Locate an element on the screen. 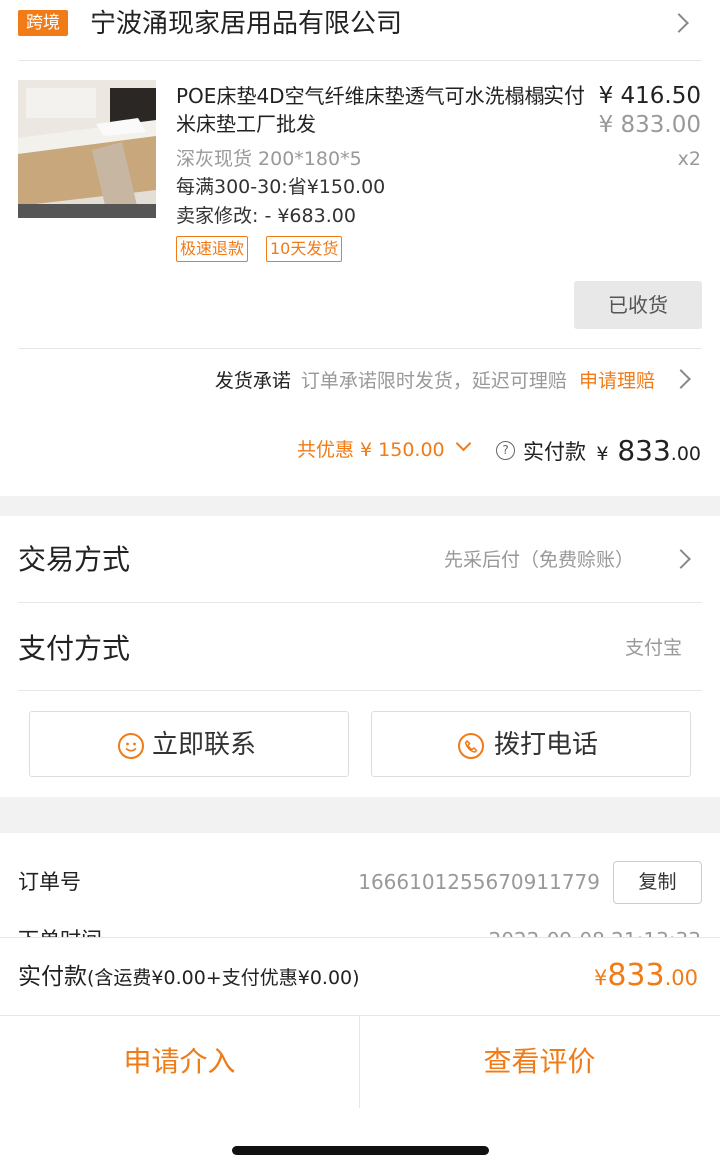  shop-chevron-right-icon is located at coordinates (679, 23).